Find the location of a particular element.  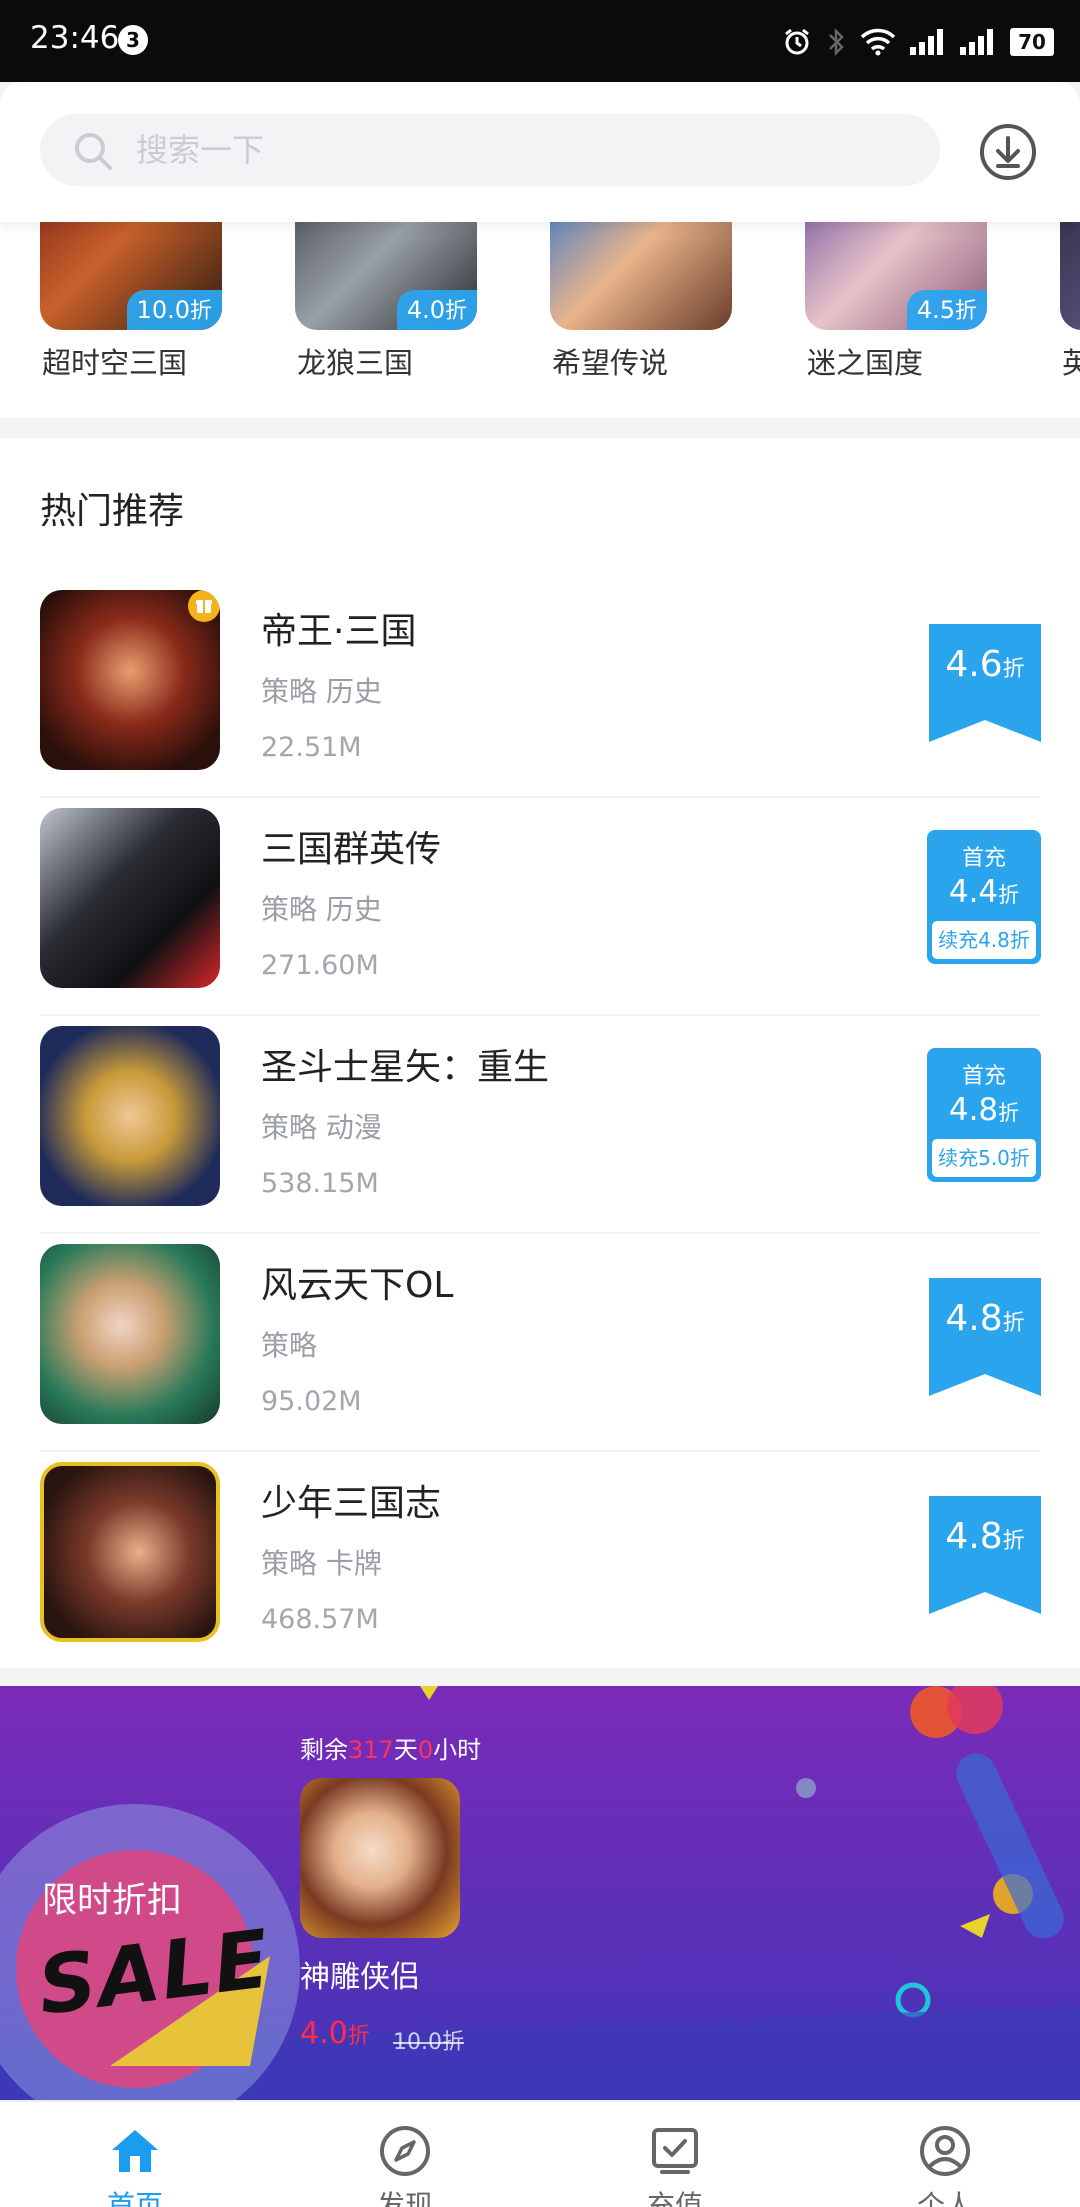

app-list-item: 圣斗士星矢：重生 策略 动漫 538.15M 首充 4.8折 续充5.0折 is located at coordinates (540, 1125).